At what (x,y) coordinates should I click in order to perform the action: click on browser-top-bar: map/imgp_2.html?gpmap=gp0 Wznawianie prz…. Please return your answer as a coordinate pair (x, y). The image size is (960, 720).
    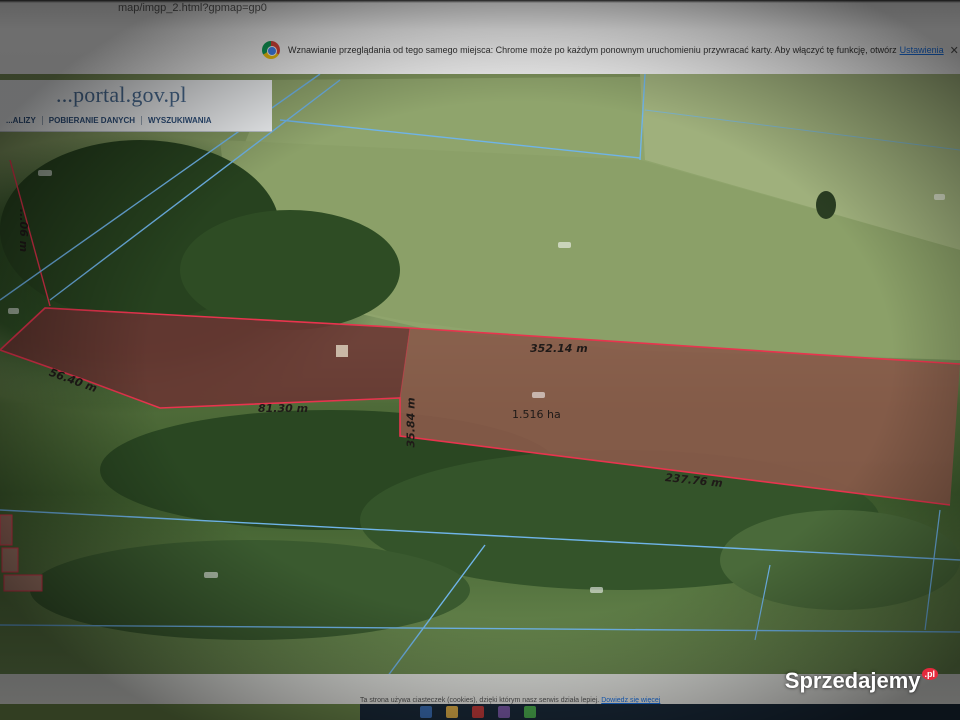
    Looking at the image, I should click on (480, 37).